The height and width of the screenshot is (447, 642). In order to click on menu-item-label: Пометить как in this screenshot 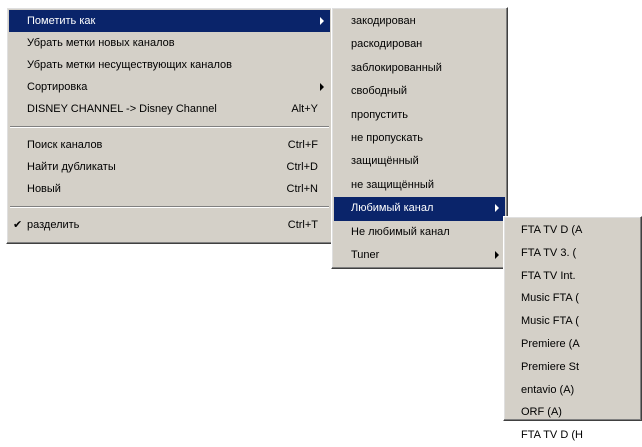, I will do `click(61, 21)`.